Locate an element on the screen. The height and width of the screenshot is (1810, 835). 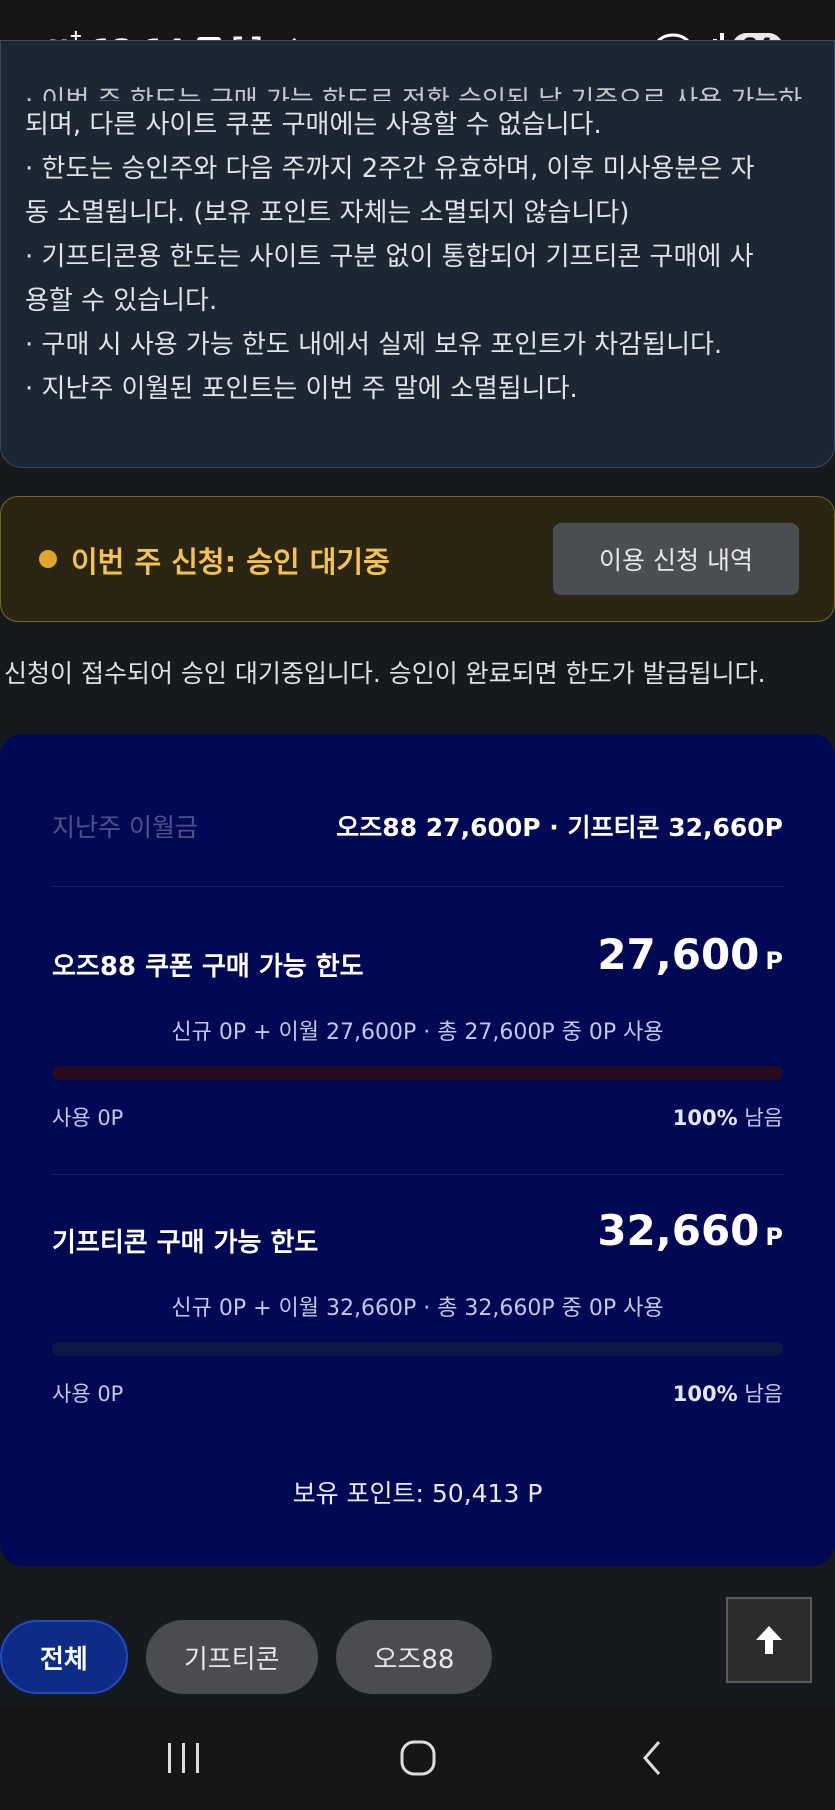
arrow-up-icon is located at coordinates (769, 1640).